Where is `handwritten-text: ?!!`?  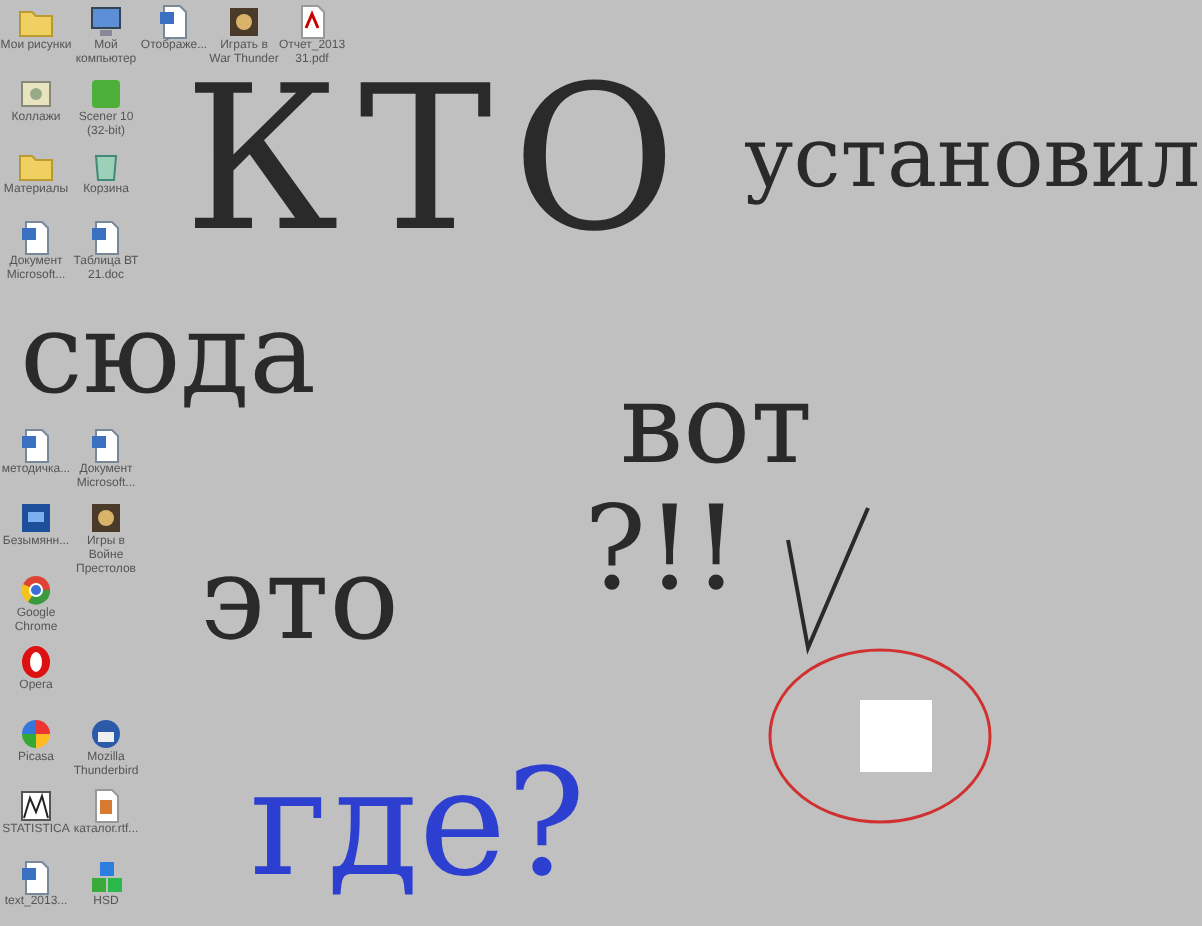
handwritten-text: ?!! is located at coordinates (662, 548).